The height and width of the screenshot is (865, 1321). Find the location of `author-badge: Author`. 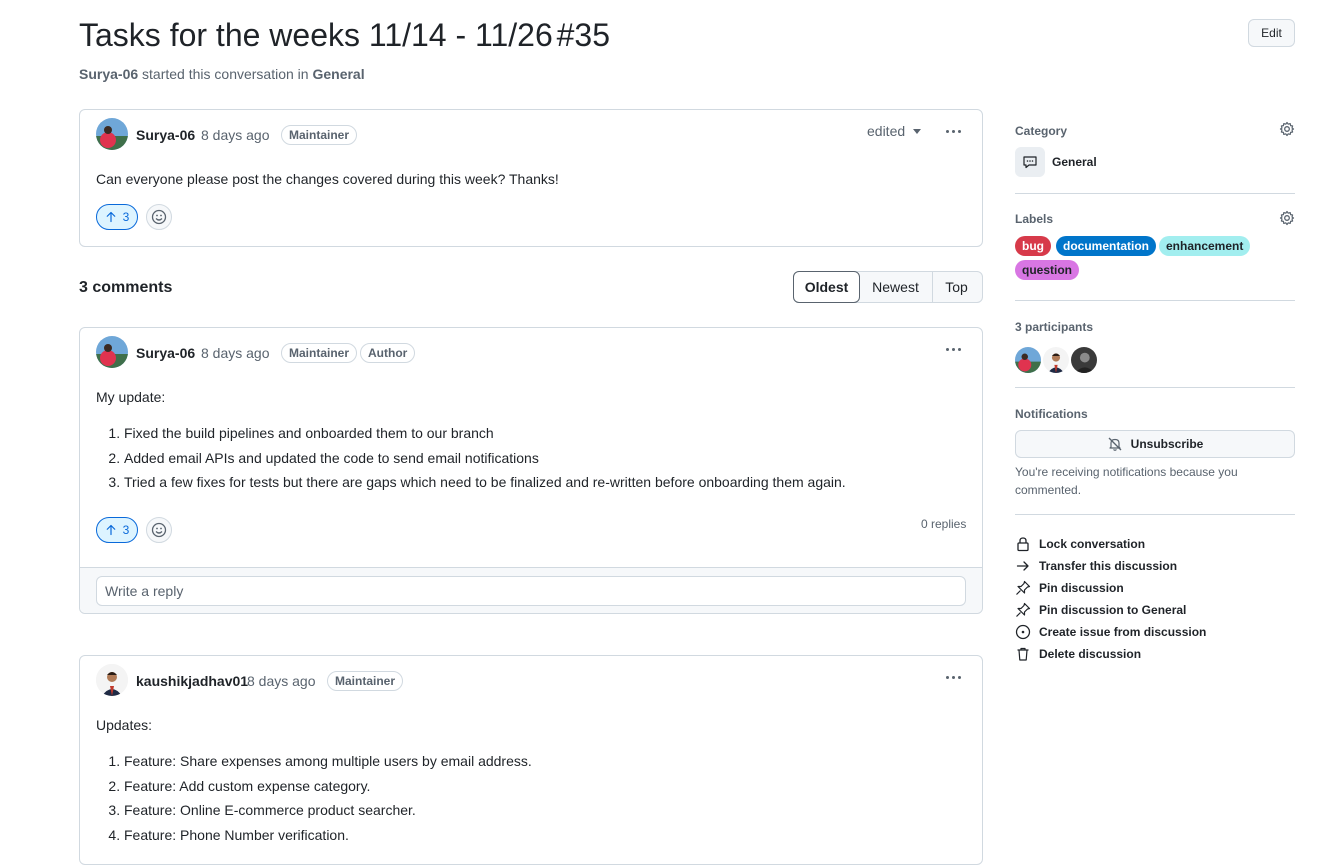

author-badge: Author is located at coordinates (388, 353).